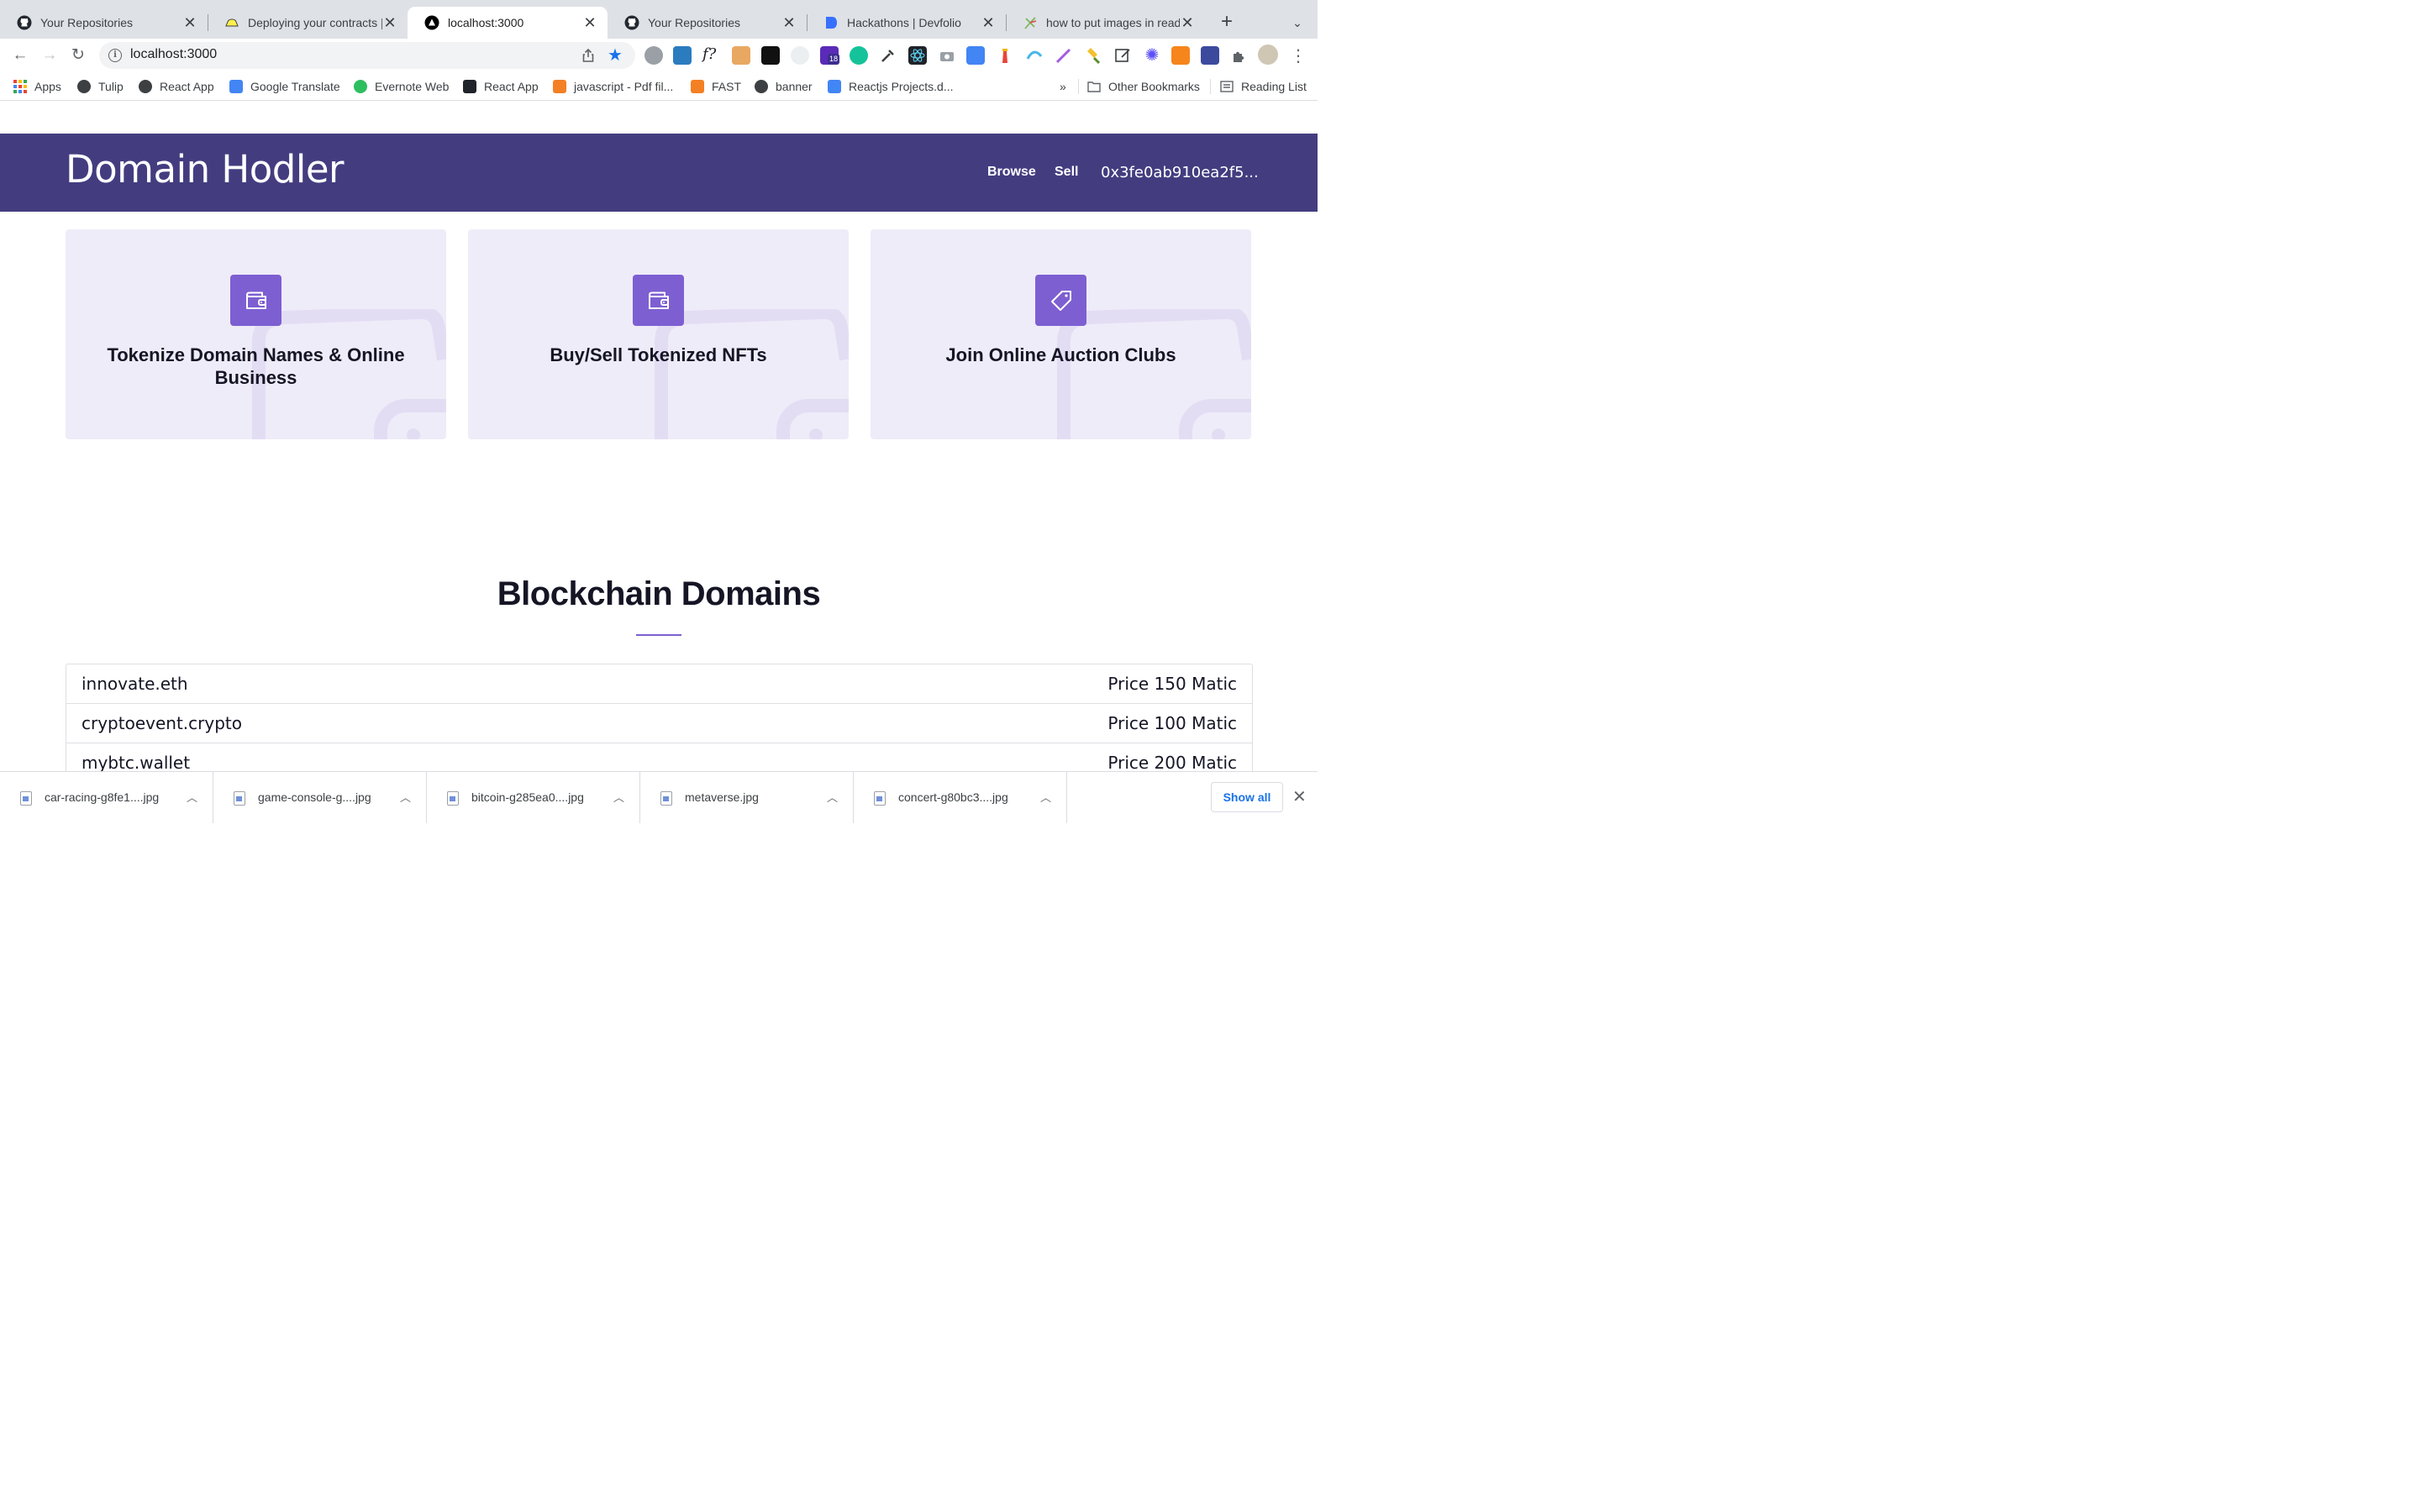 Image resolution: width=2420 pixels, height=1512 pixels. What do you see at coordinates (78, 55) in the screenshot?
I see `reload-icon: ↻` at bounding box center [78, 55].